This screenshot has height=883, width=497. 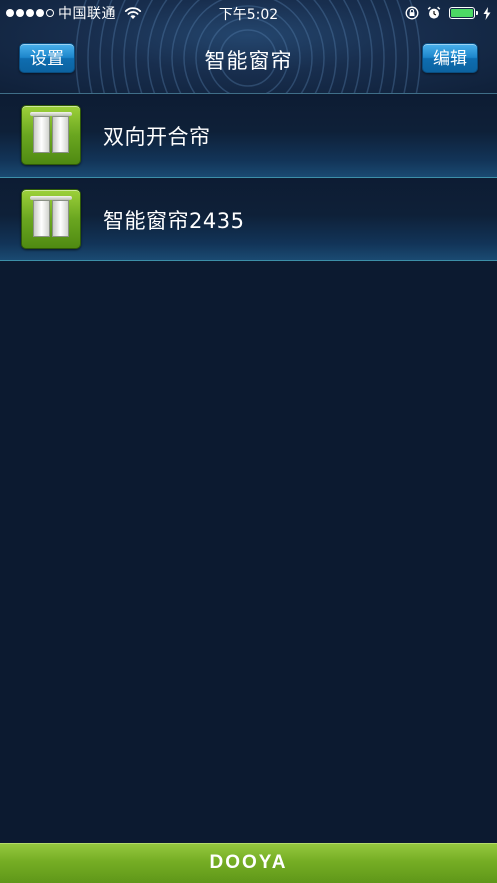 I want to click on battery-level-fill, so click(x=462, y=13).